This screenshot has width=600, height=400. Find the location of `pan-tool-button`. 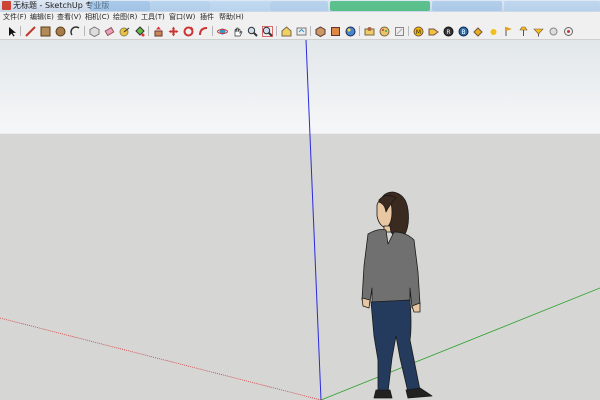

pan-tool-button is located at coordinates (237, 31).